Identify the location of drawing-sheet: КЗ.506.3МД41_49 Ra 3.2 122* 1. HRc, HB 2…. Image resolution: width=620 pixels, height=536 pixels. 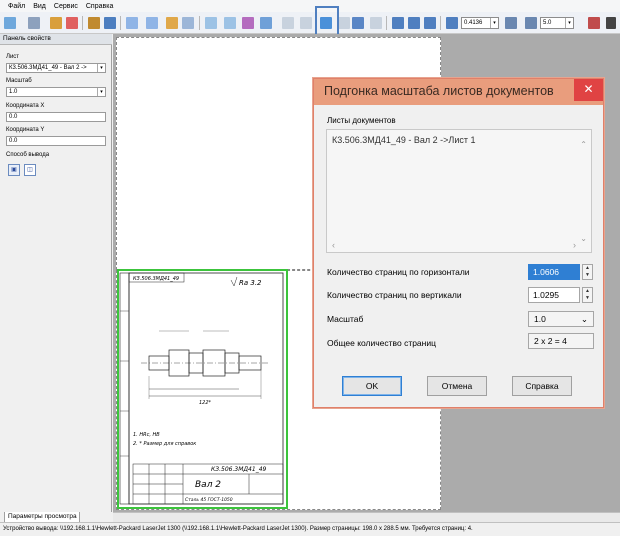
(202, 389).